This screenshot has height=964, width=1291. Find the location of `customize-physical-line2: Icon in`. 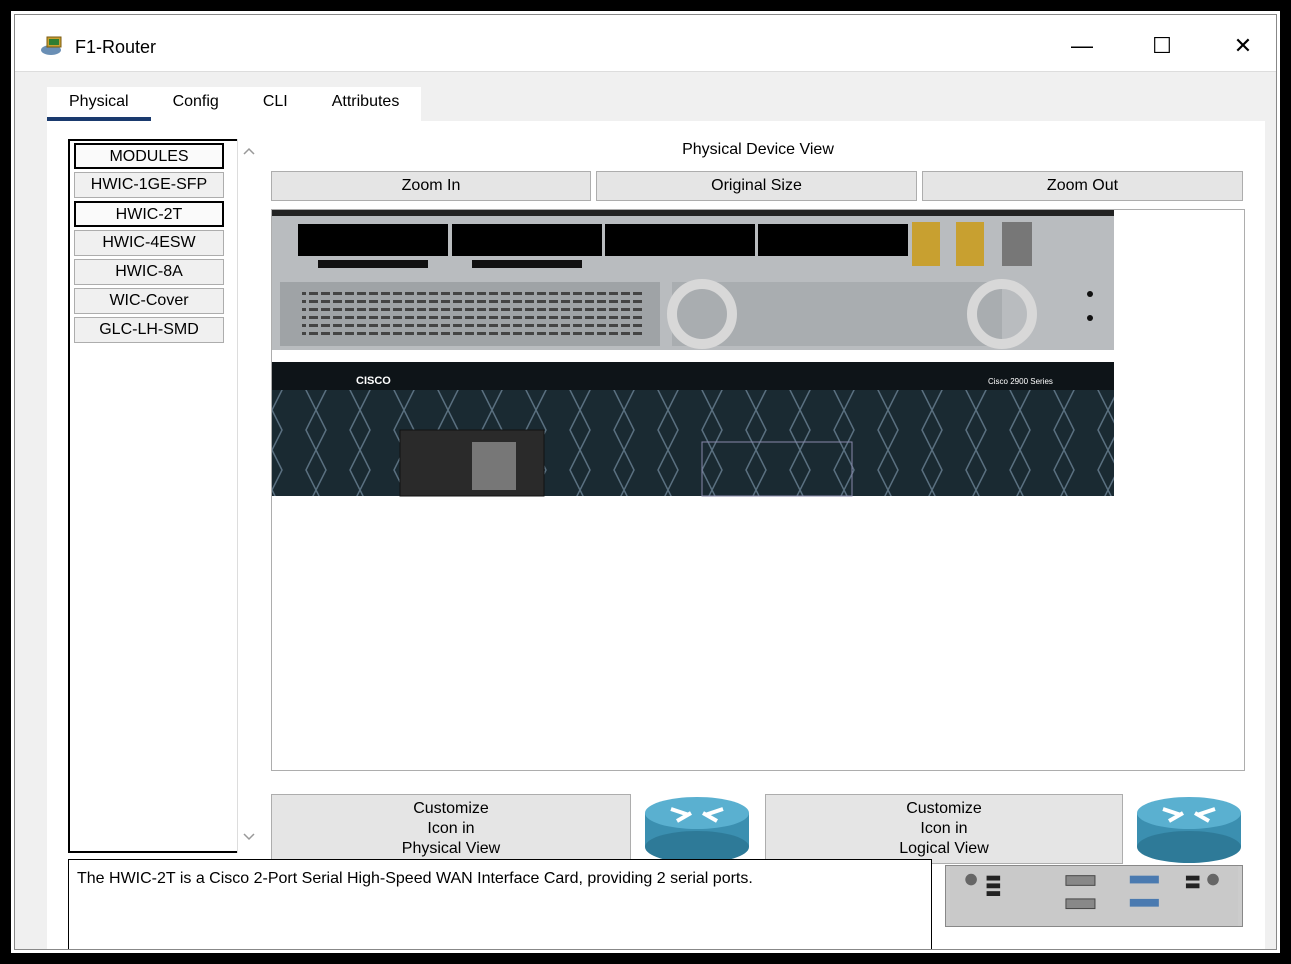

customize-physical-line2: Icon in is located at coordinates (451, 828).